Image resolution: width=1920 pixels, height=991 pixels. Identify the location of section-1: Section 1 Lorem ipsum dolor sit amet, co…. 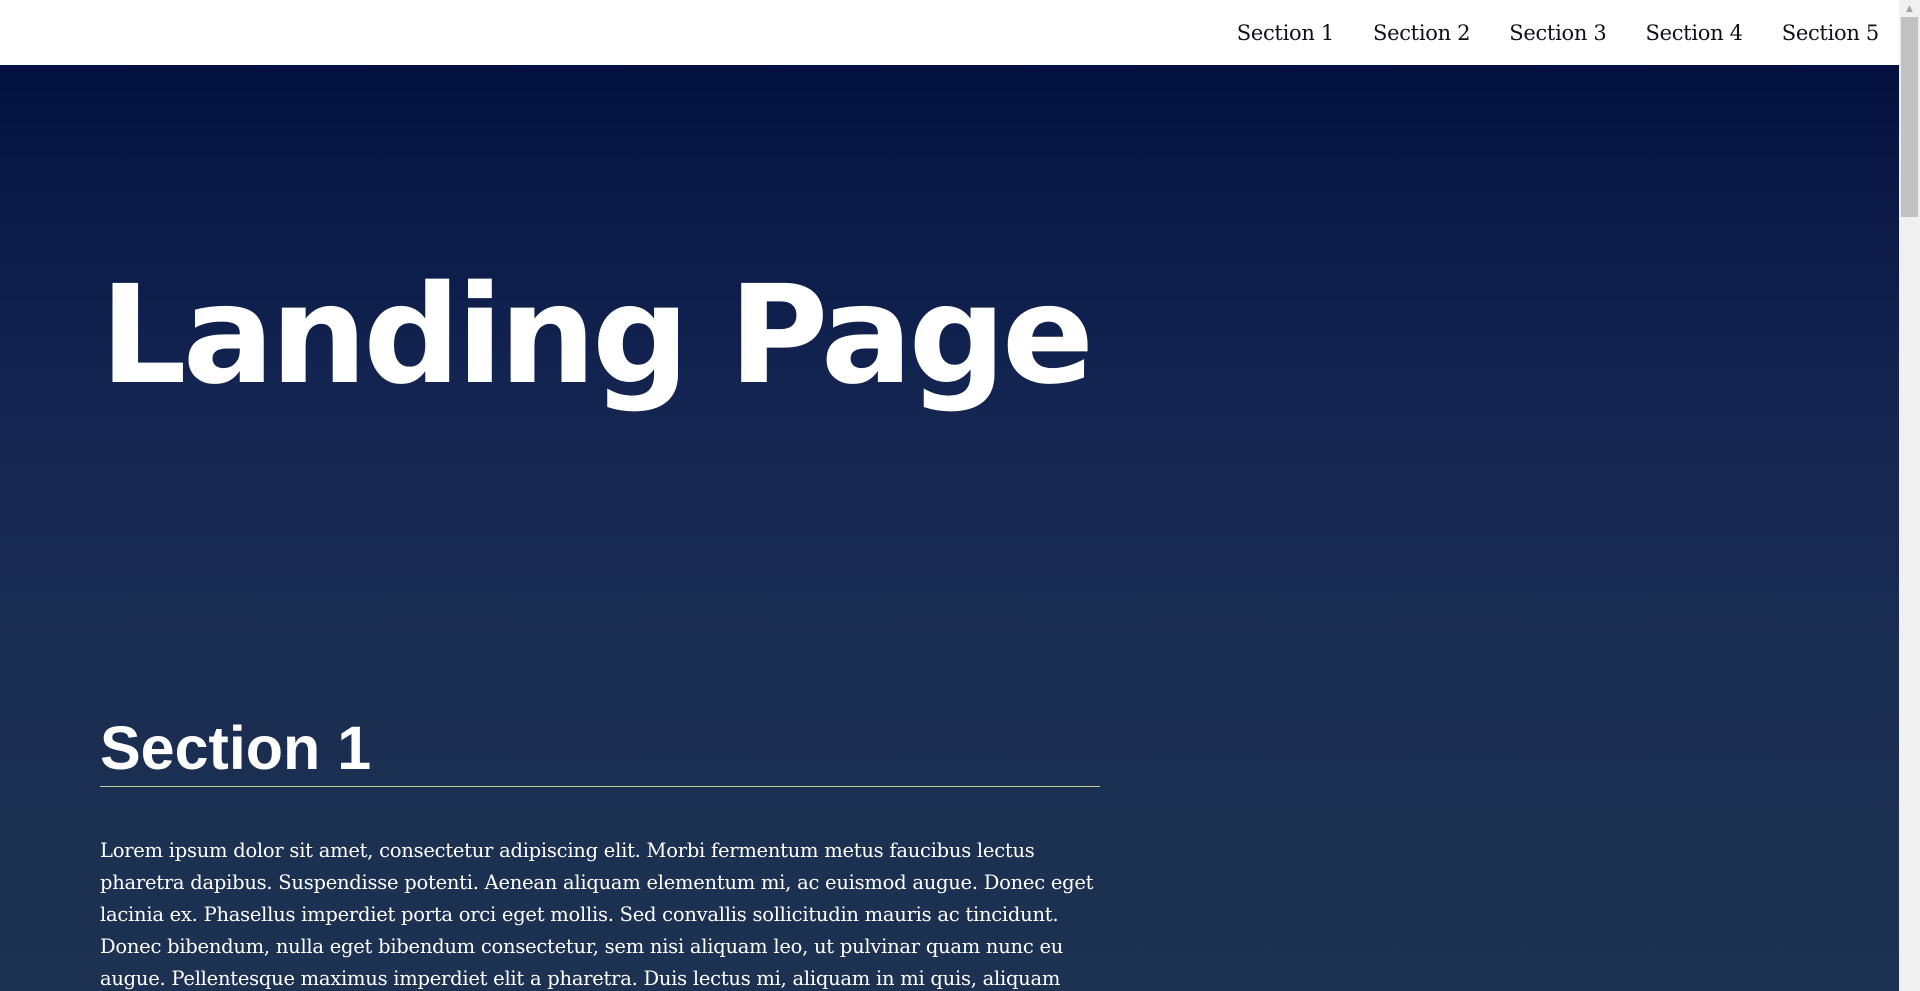
(600, 852).